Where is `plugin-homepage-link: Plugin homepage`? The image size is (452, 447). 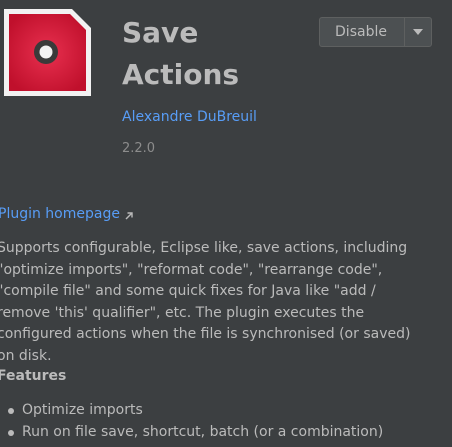
plugin-homepage-link: Plugin homepage is located at coordinates (67, 214).